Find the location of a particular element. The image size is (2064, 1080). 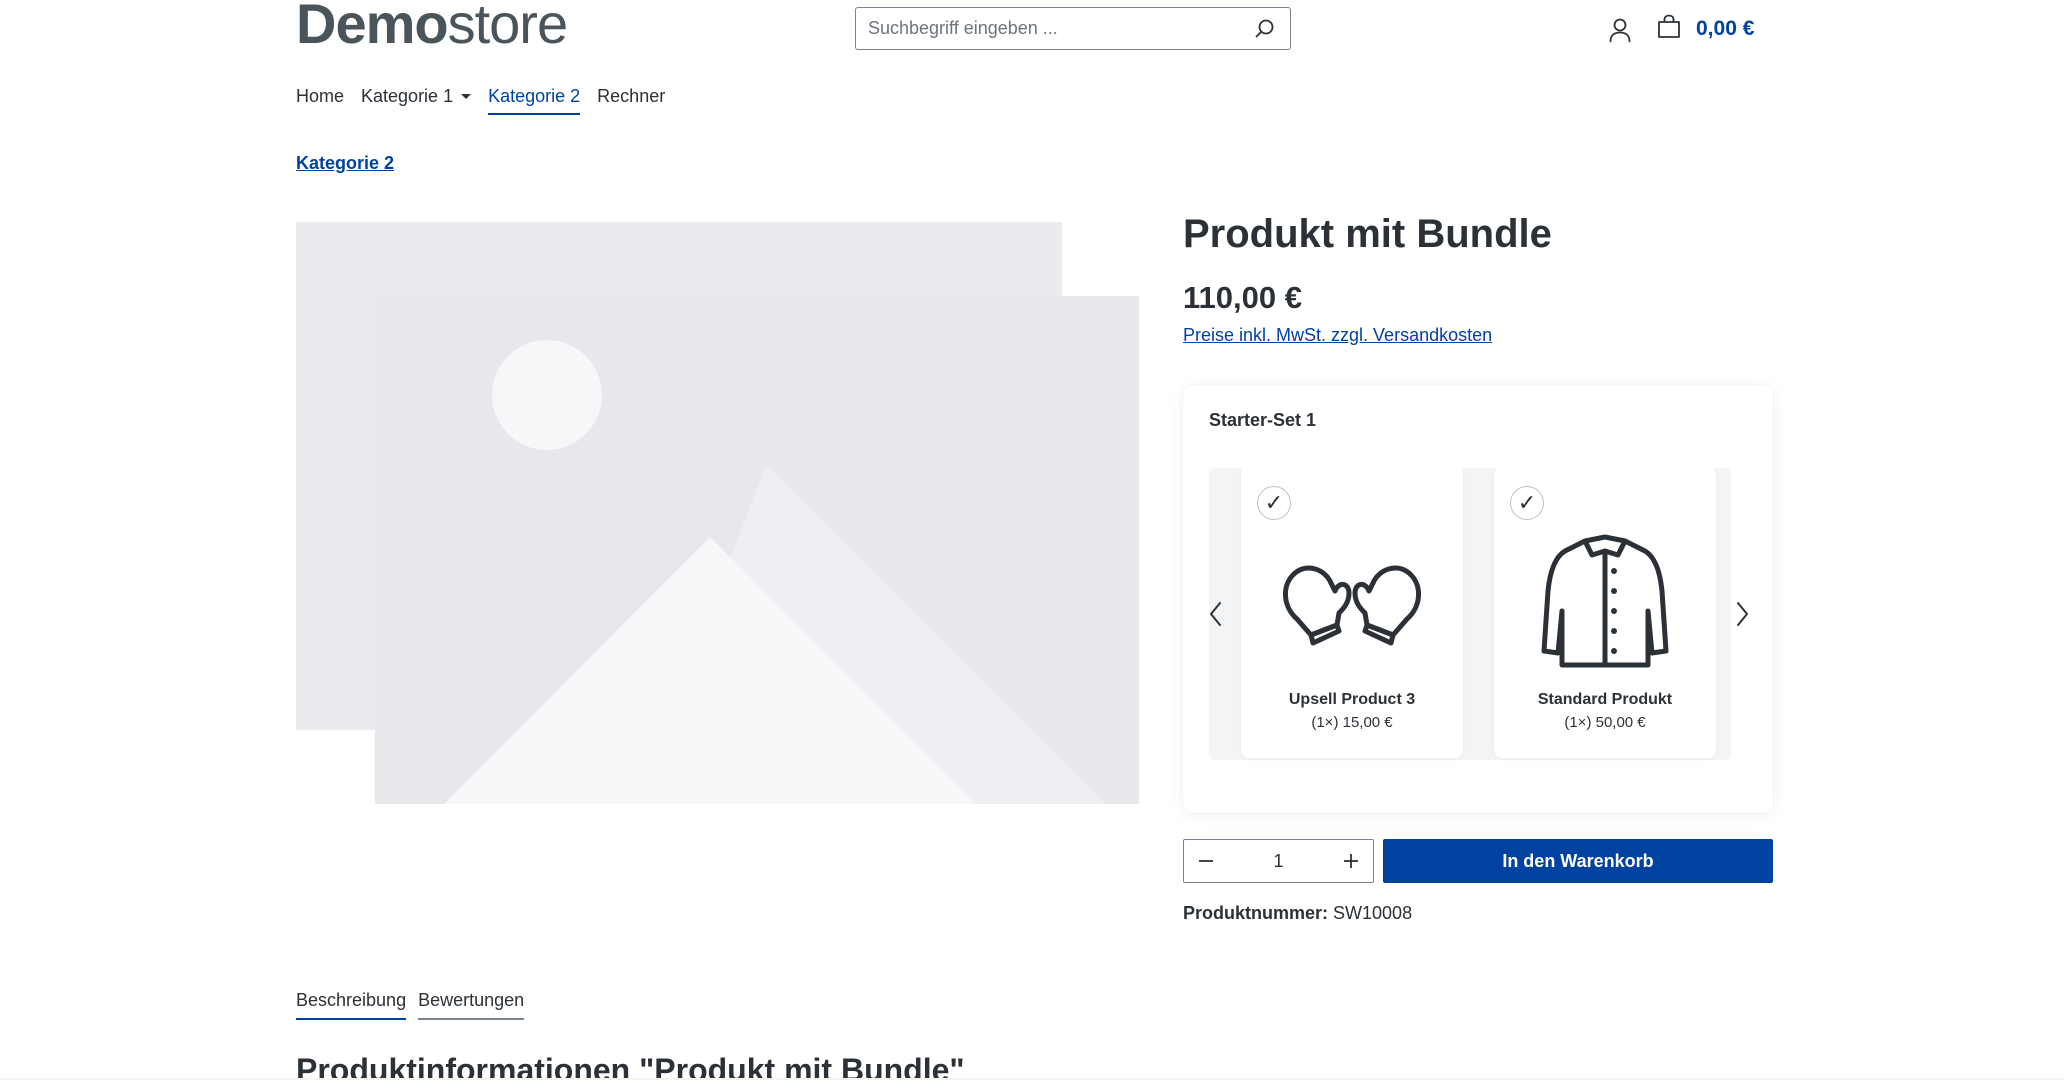

product-number-label: Produktnummer: is located at coordinates (1256, 913).